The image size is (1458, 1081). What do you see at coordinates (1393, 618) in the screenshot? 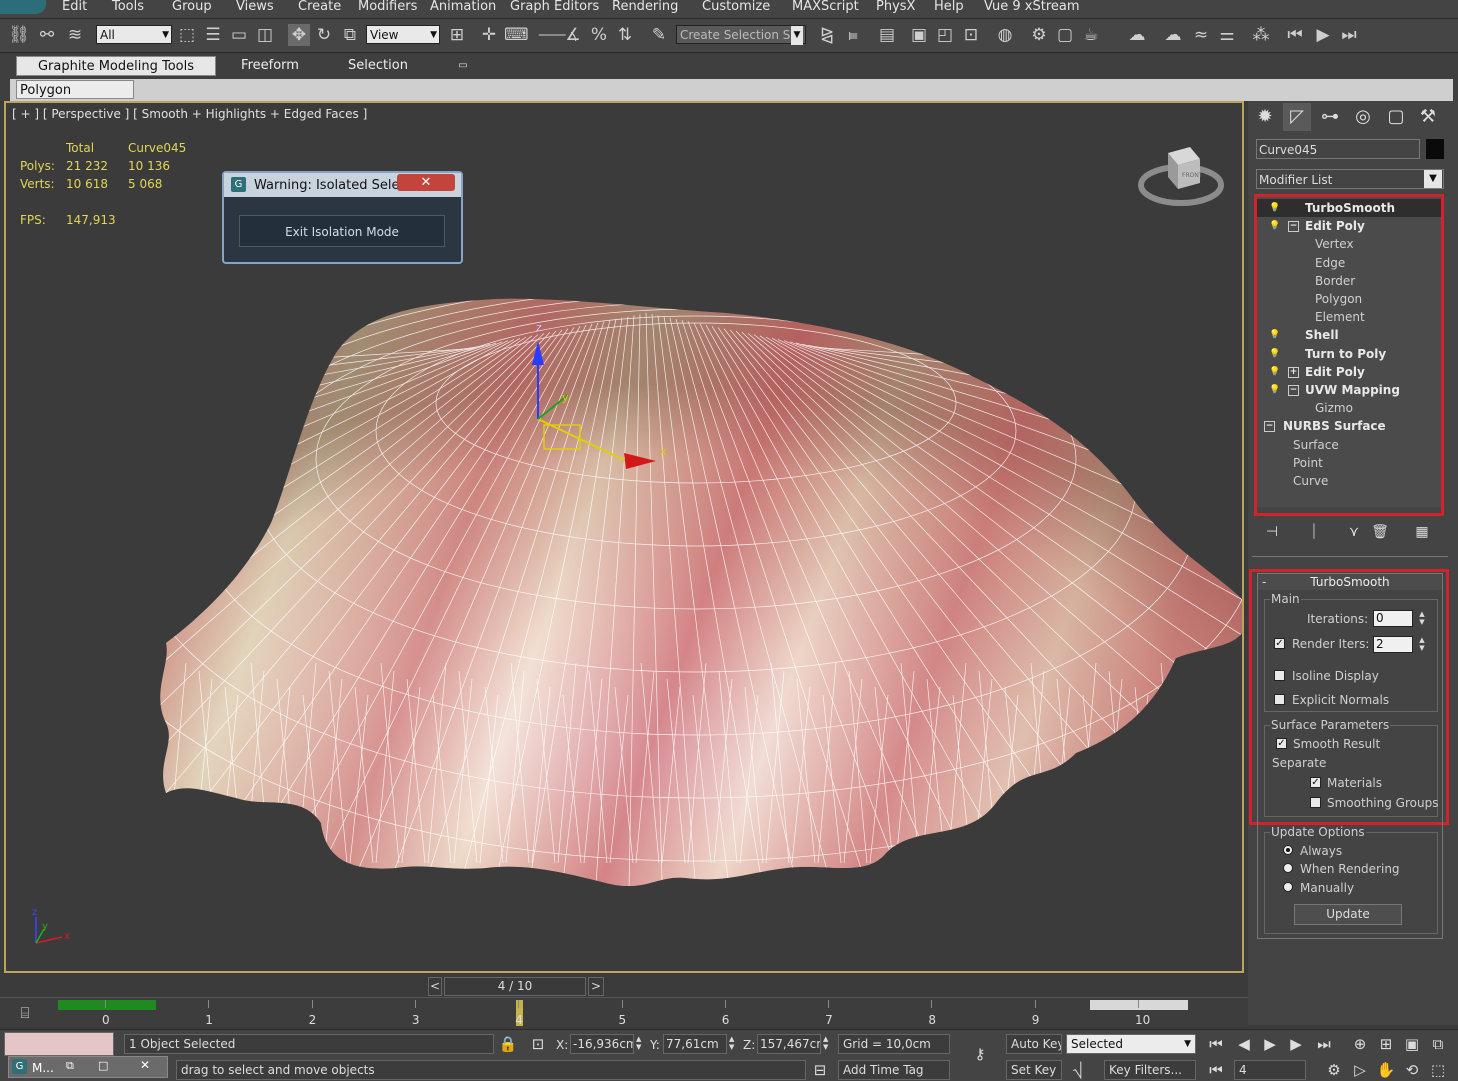
I see `iterations-spinner: 0` at bounding box center [1393, 618].